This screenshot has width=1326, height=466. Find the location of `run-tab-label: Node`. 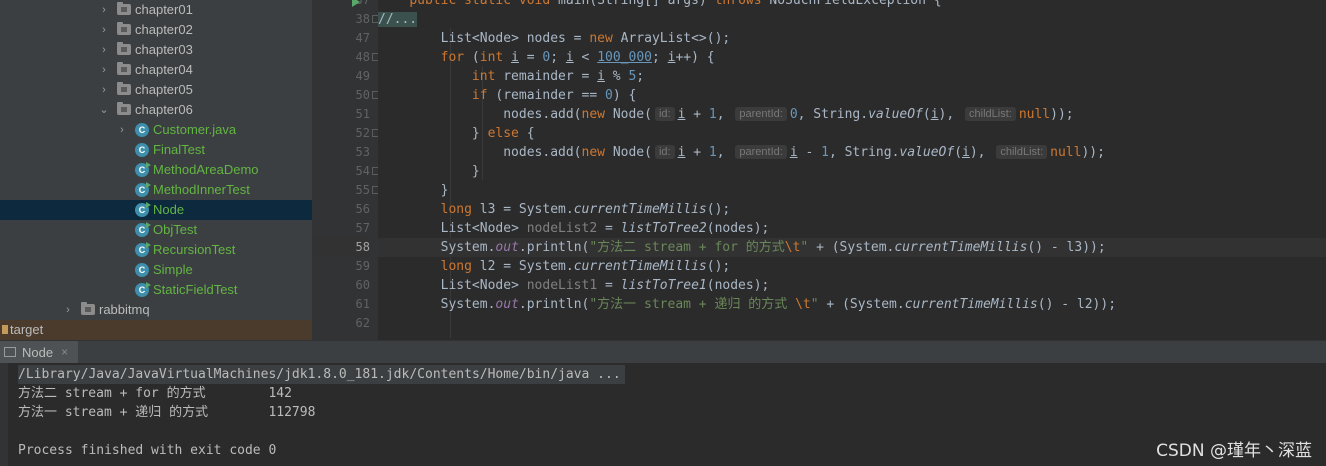

run-tab-label: Node is located at coordinates (38, 352).